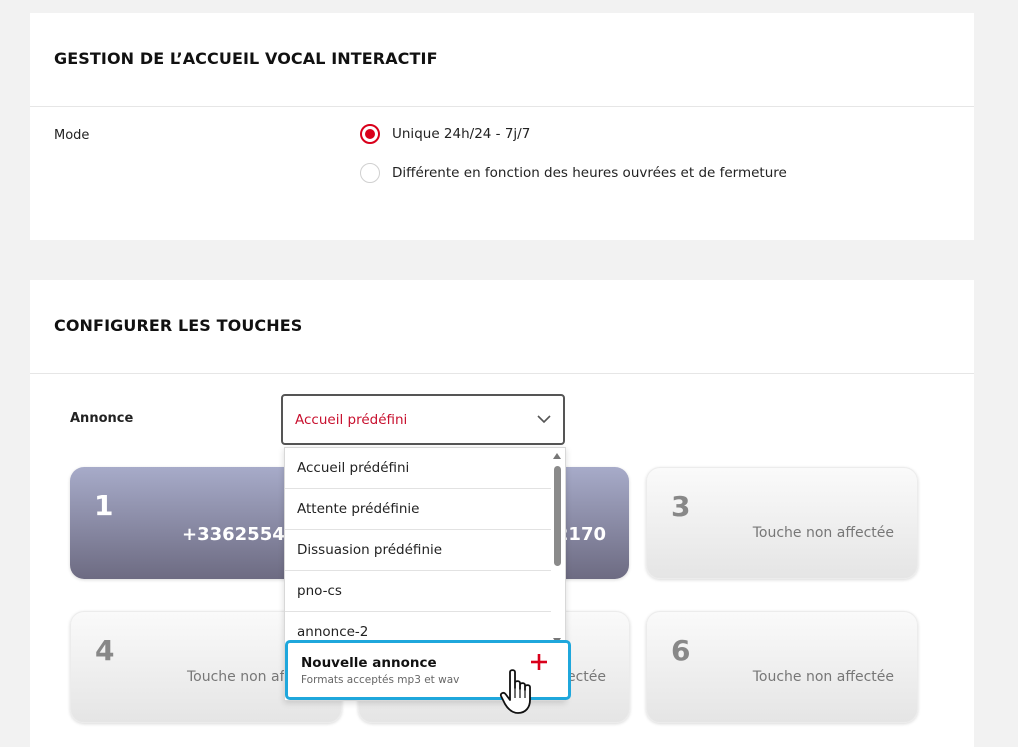  I want to click on annonce-select: Accueil prédéfini, so click(423, 419).